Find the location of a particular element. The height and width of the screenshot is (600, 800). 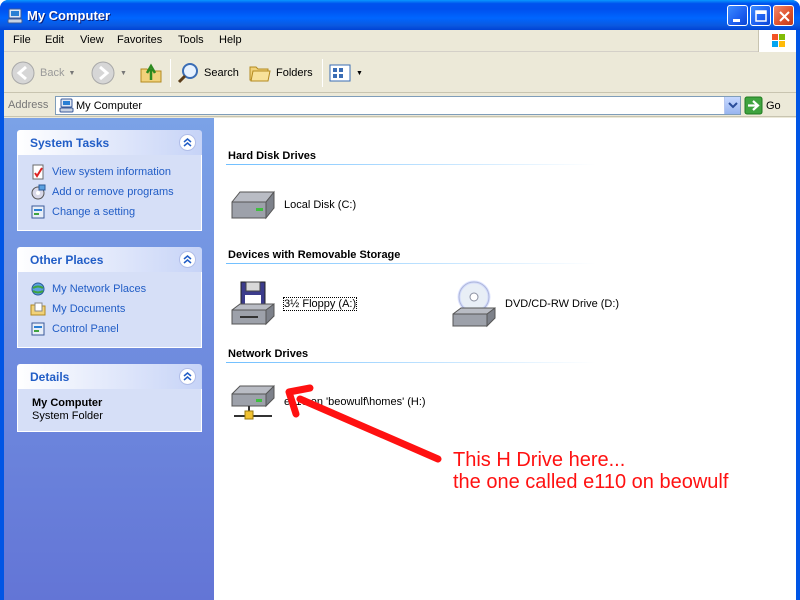

annotation-line-2: the one called e110 on beowulf is located at coordinates (591, 482).